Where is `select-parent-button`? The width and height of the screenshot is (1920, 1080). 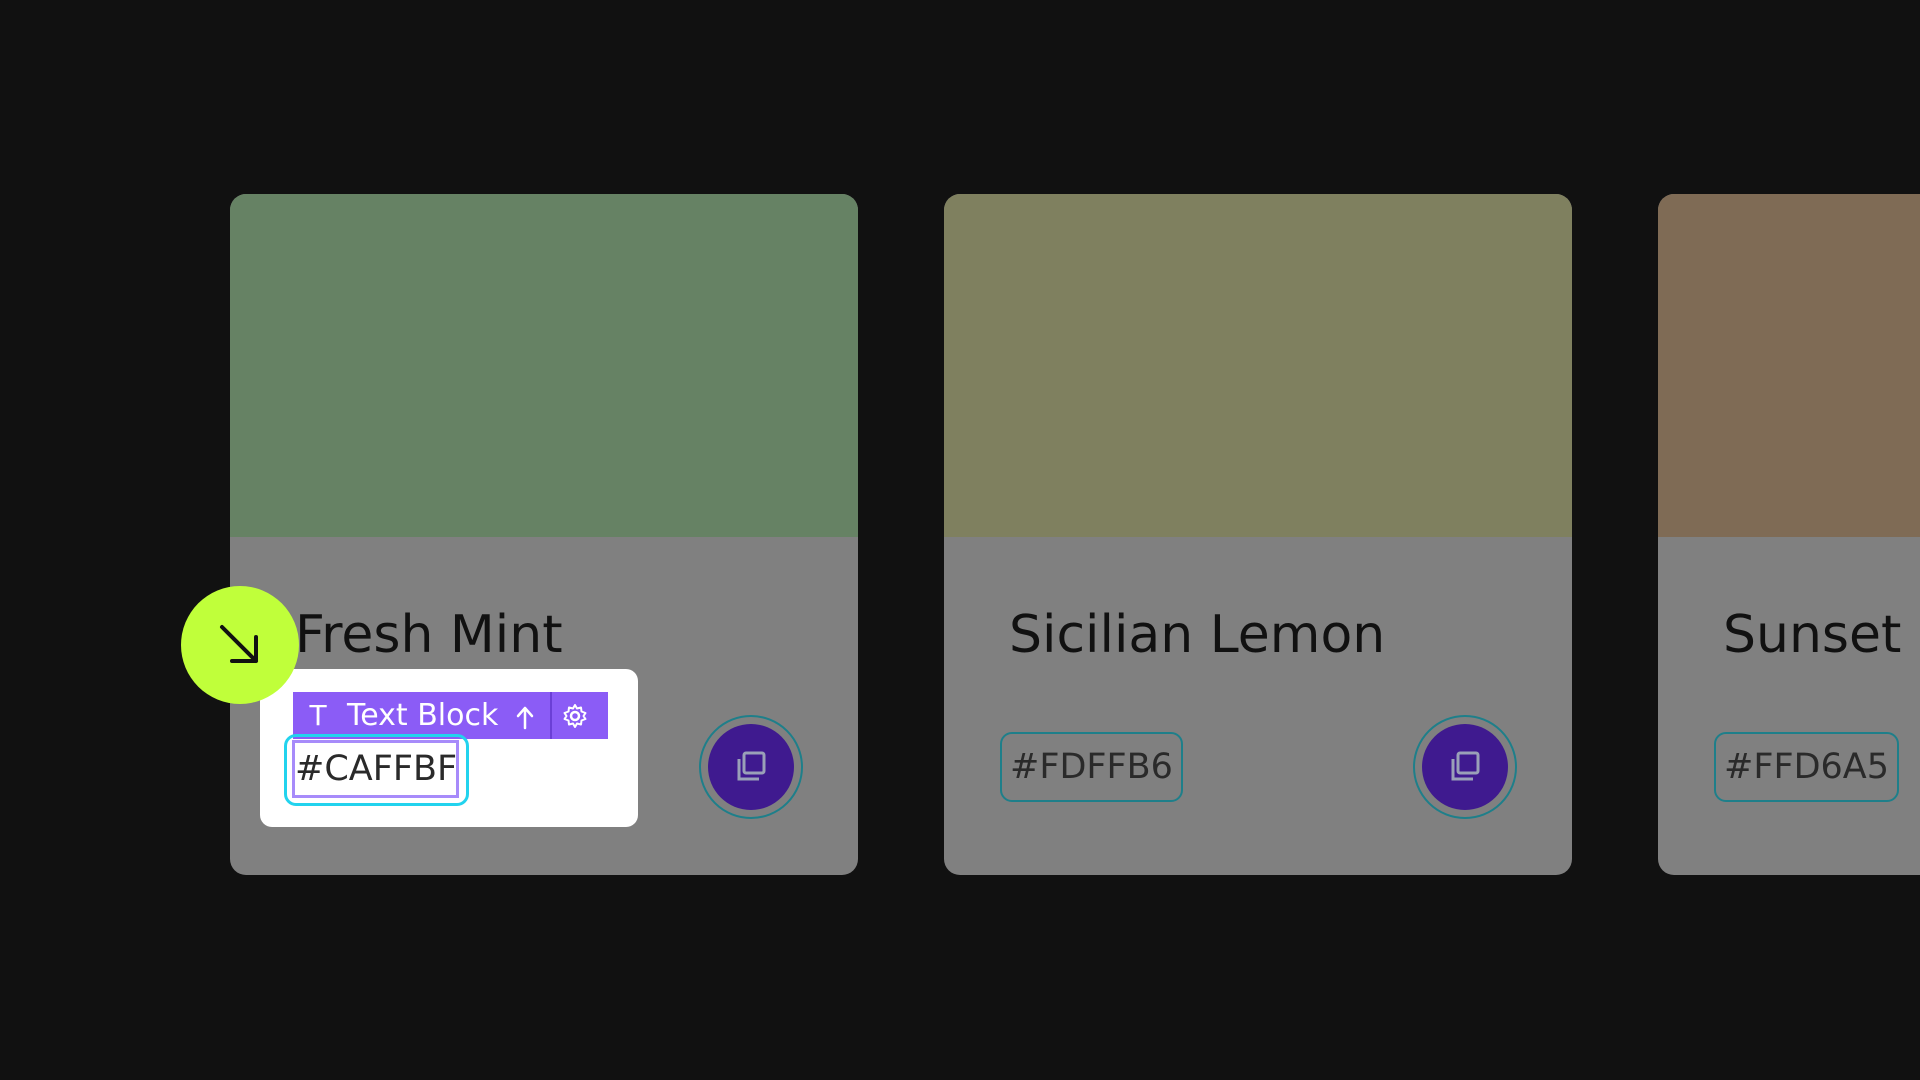 select-parent-button is located at coordinates (525, 716).